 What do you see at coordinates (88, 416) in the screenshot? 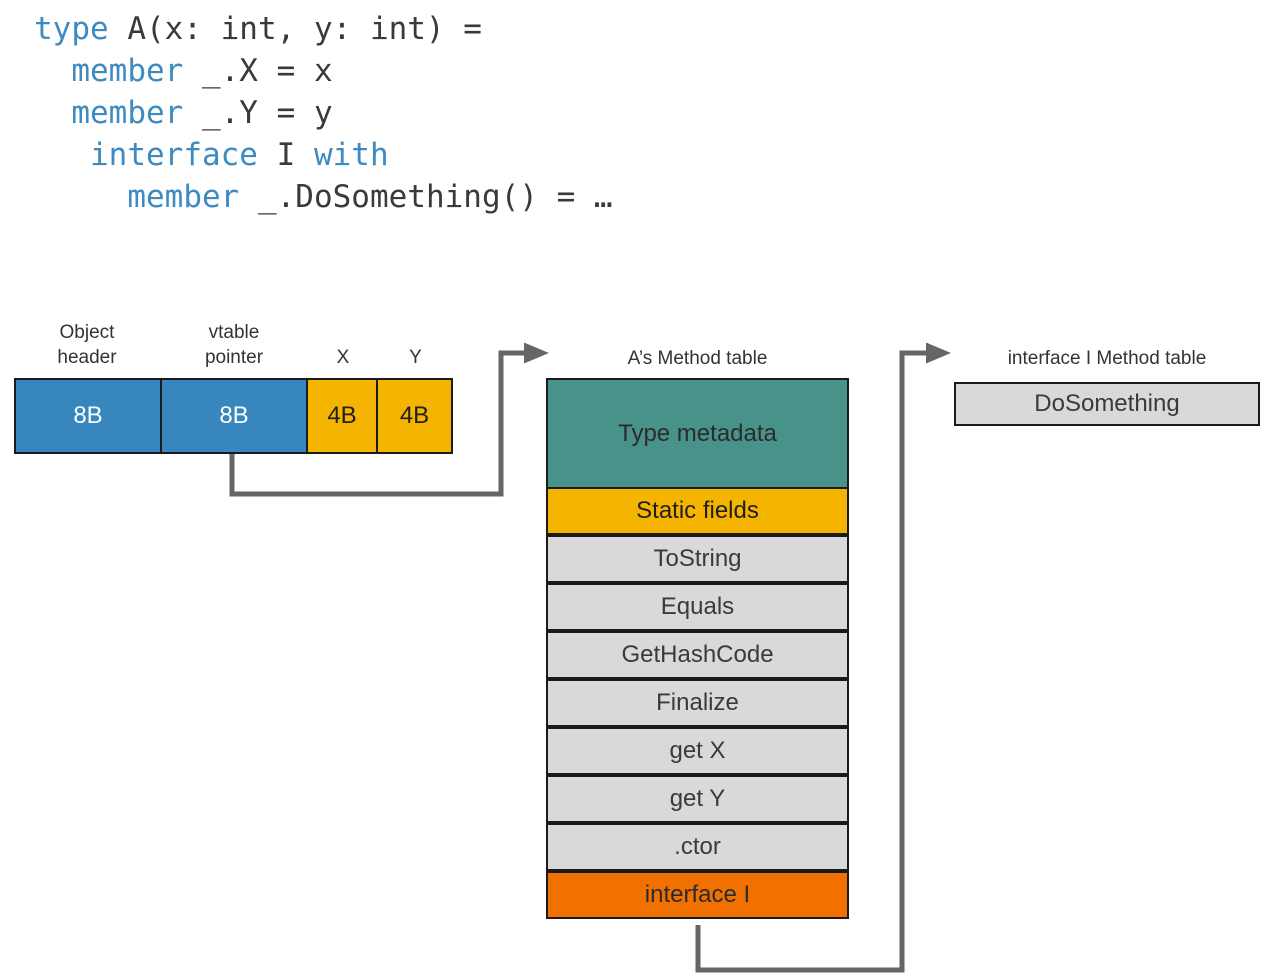
I see `object-cell-object-header: 8B` at bounding box center [88, 416].